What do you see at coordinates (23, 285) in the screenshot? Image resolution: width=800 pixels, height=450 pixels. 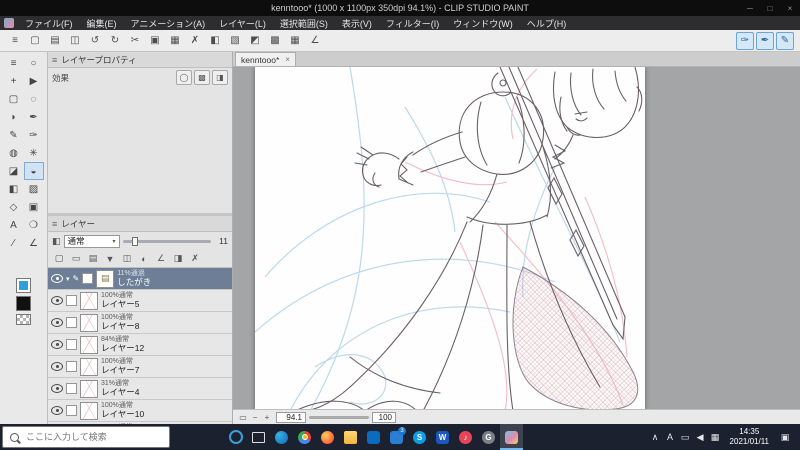 I see `main-color-swatch` at bounding box center [23, 285].